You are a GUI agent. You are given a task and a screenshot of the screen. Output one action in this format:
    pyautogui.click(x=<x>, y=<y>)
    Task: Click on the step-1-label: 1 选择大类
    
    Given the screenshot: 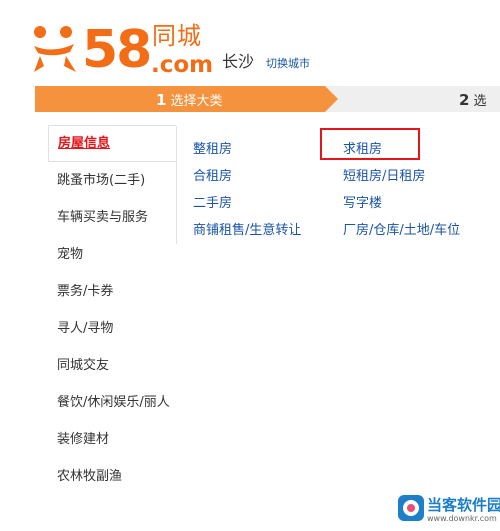 What is the action you would take?
    pyautogui.click(x=189, y=99)
    